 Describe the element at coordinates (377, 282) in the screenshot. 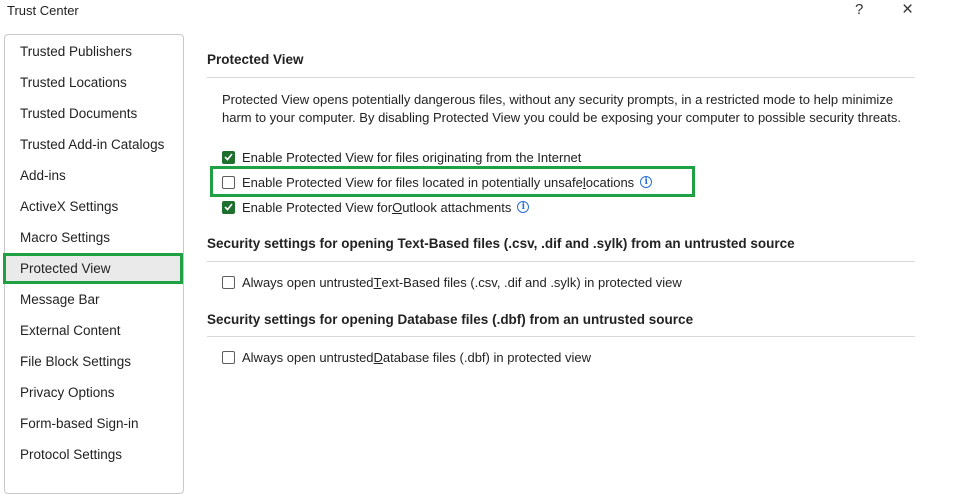

I see `access-key: T` at that location.